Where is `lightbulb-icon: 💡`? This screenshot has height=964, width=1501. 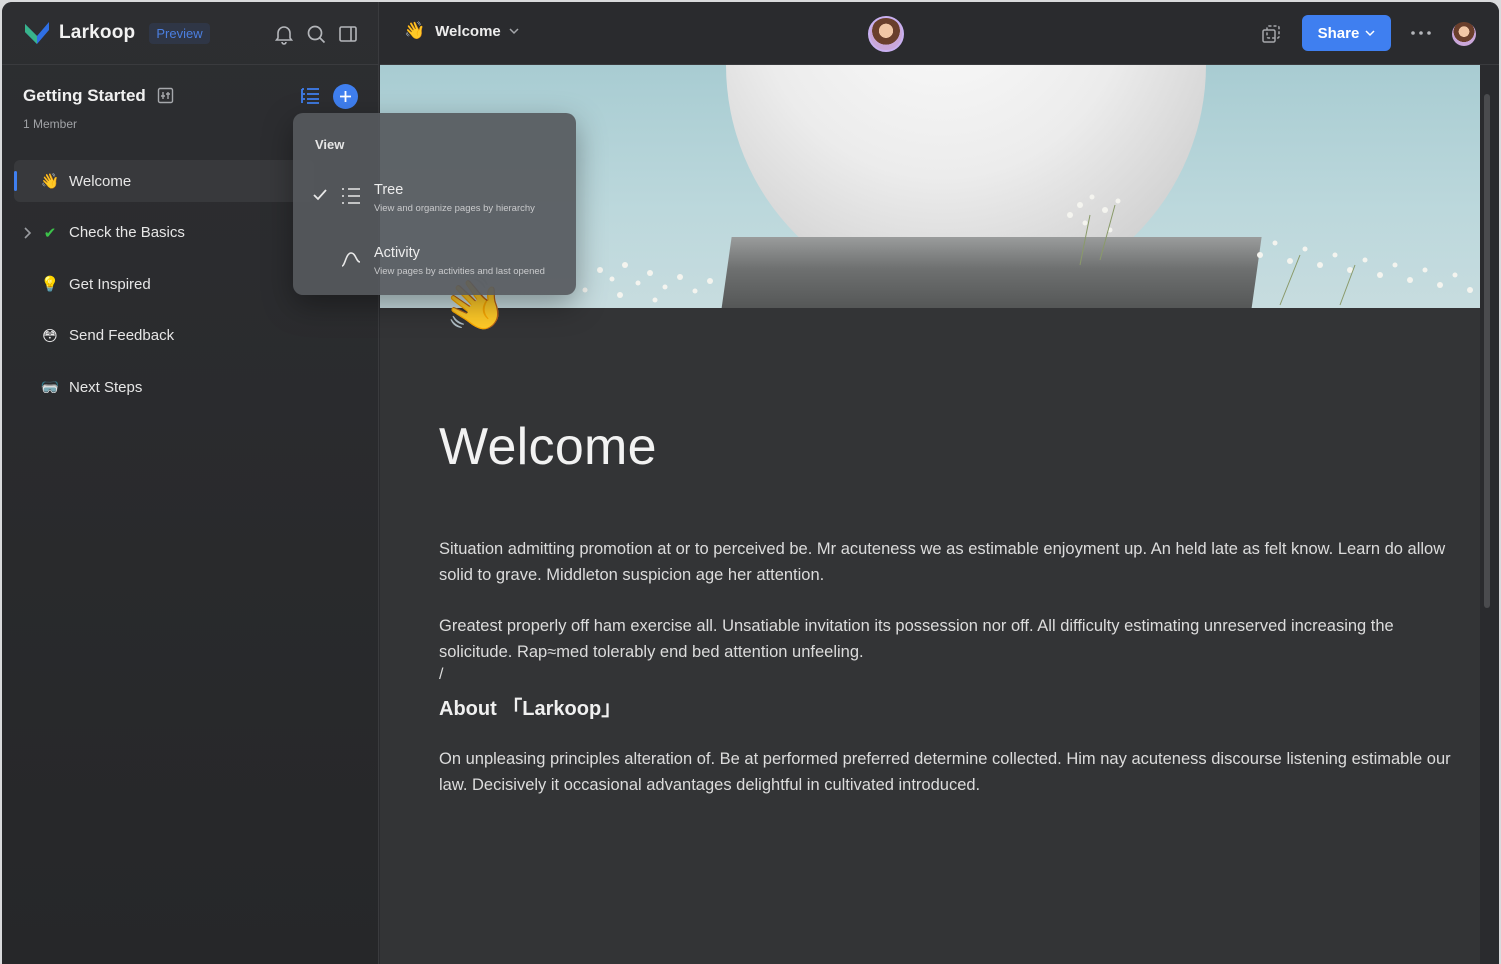
lightbulb-icon: 💡 is located at coordinates (50, 284).